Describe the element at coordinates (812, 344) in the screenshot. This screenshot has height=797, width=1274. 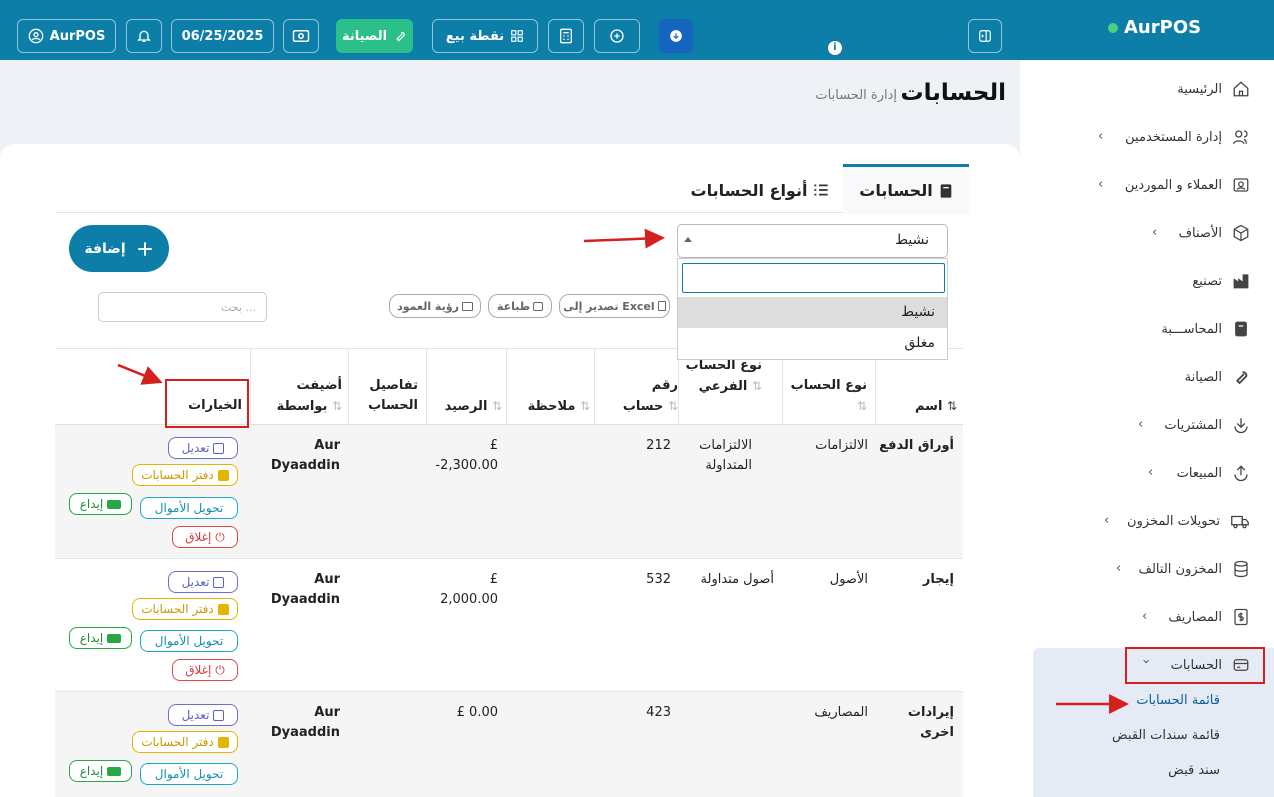
I see `option-closed: مغلق` at that location.